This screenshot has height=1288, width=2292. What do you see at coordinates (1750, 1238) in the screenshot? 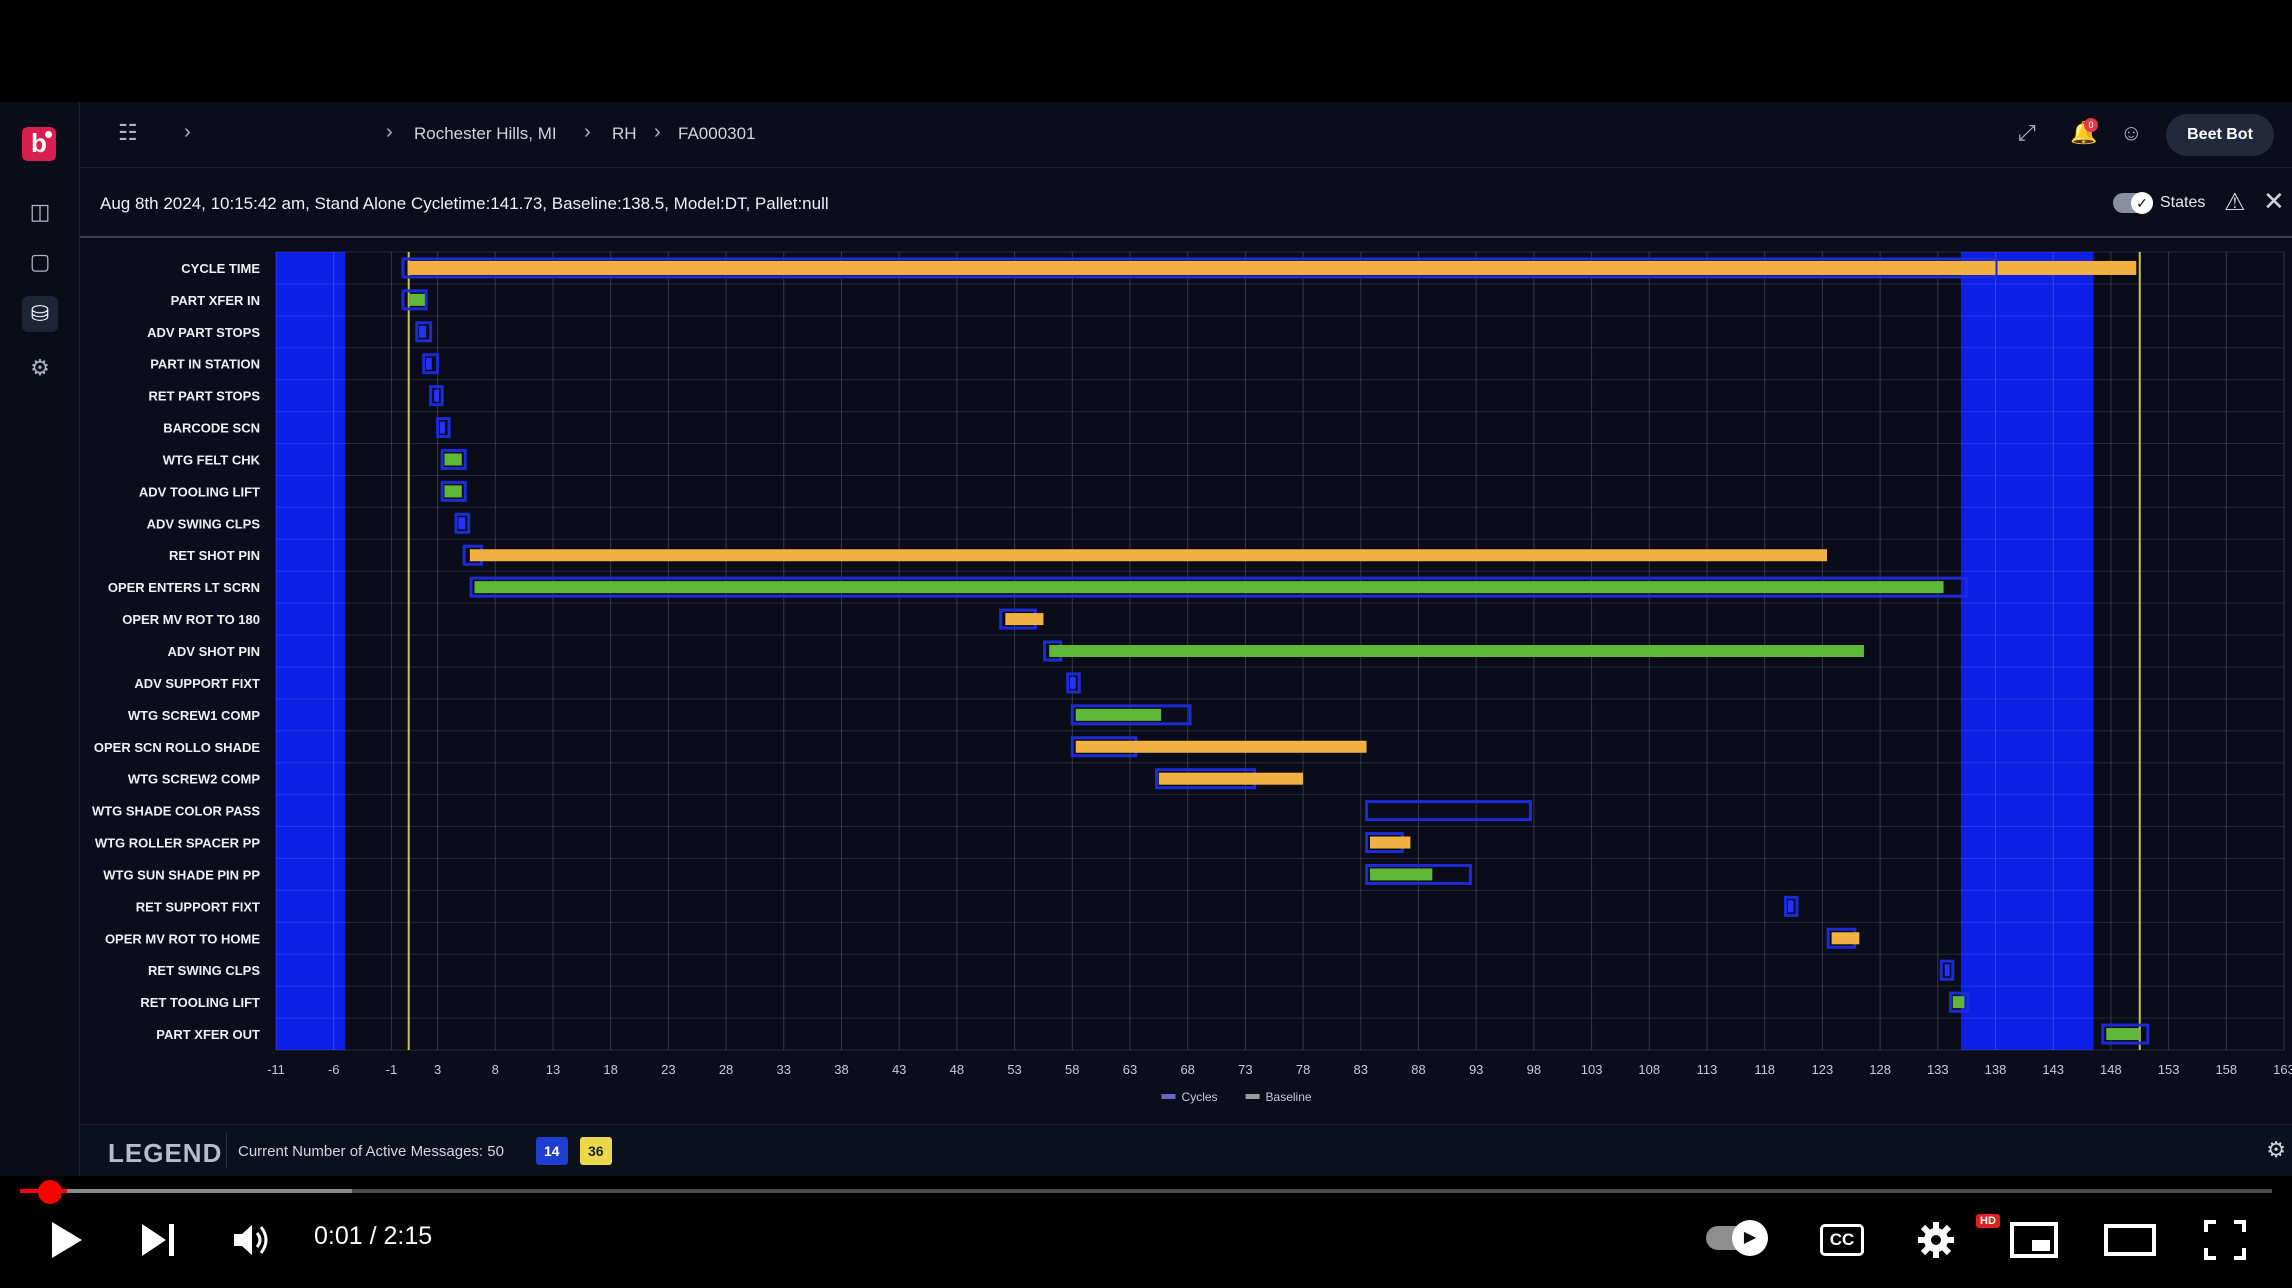
I see `play-small-icon: ▶` at bounding box center [1750, 1238].